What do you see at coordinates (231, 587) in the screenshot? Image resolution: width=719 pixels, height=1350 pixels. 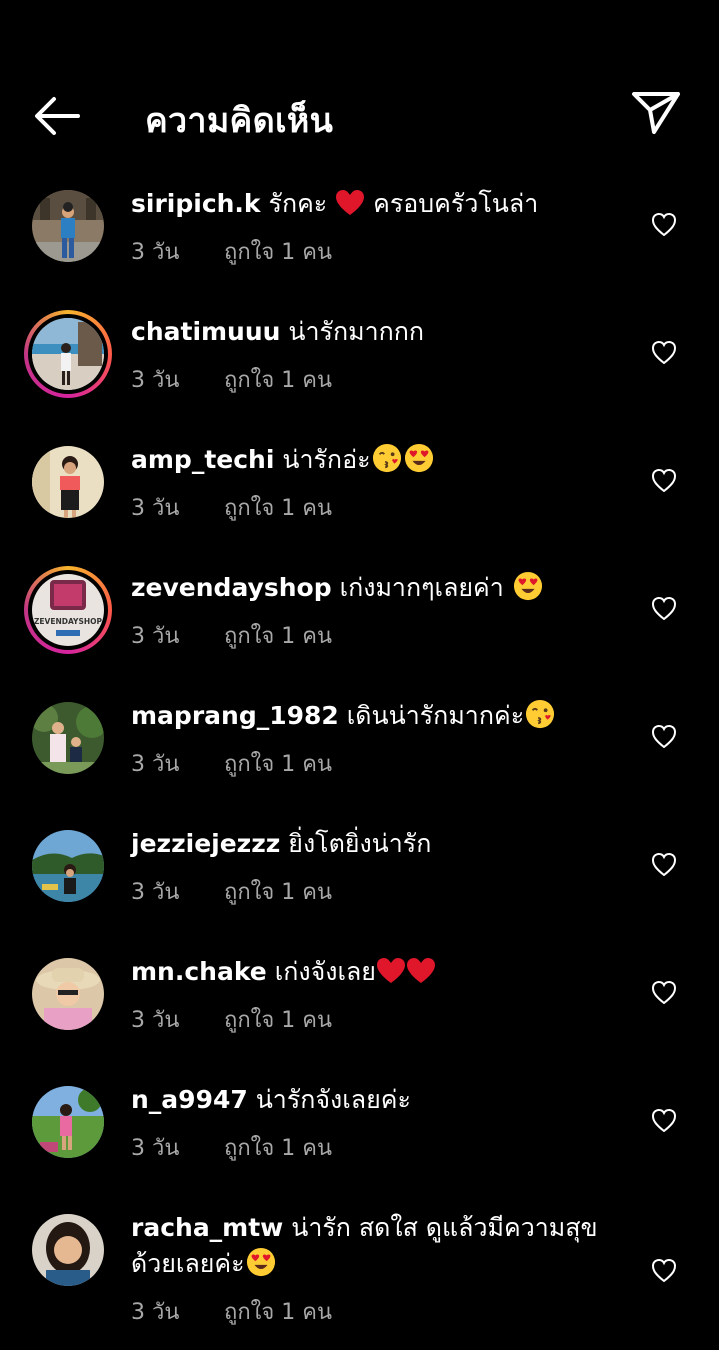 I see `comment-username: zevendayshop` at bounding box center [231, 587].